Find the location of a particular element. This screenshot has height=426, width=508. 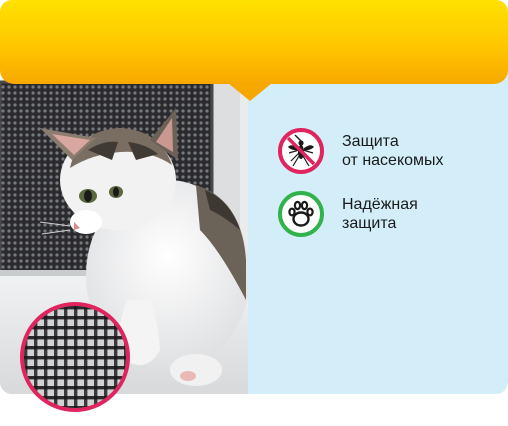

feature-reliable-line2: защита is located at coordinates (369, 223).